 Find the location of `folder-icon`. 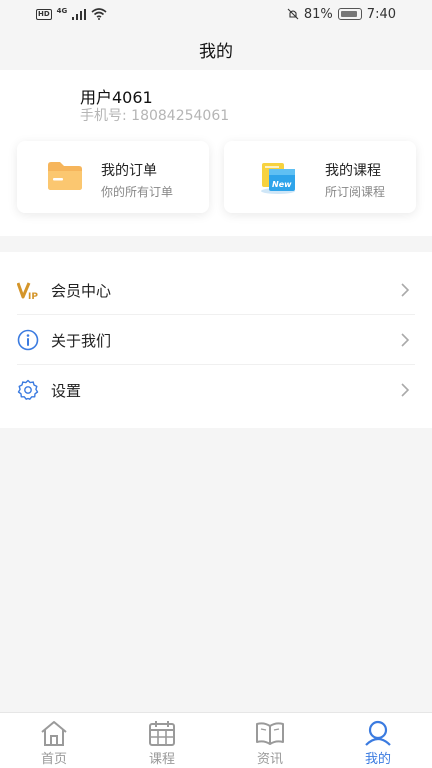

folder-icon is located at coordinates (65, 176).